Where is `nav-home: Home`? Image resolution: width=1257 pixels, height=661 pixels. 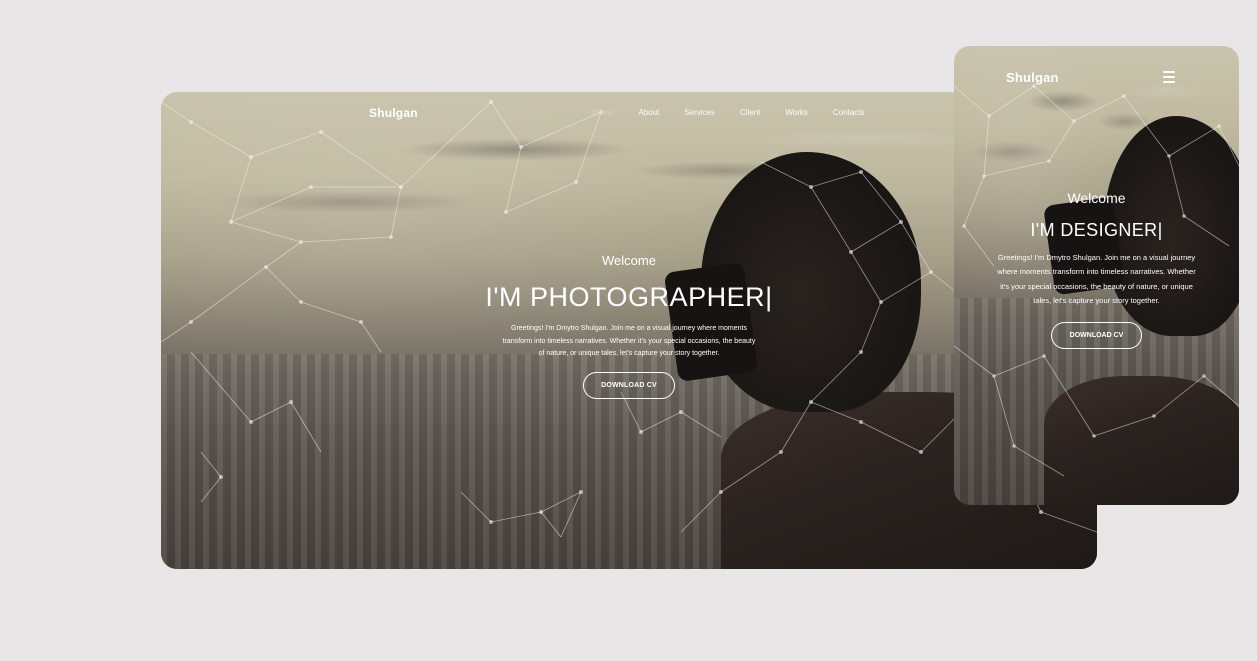 nav-home: Home is located at coordinates (602, 112).